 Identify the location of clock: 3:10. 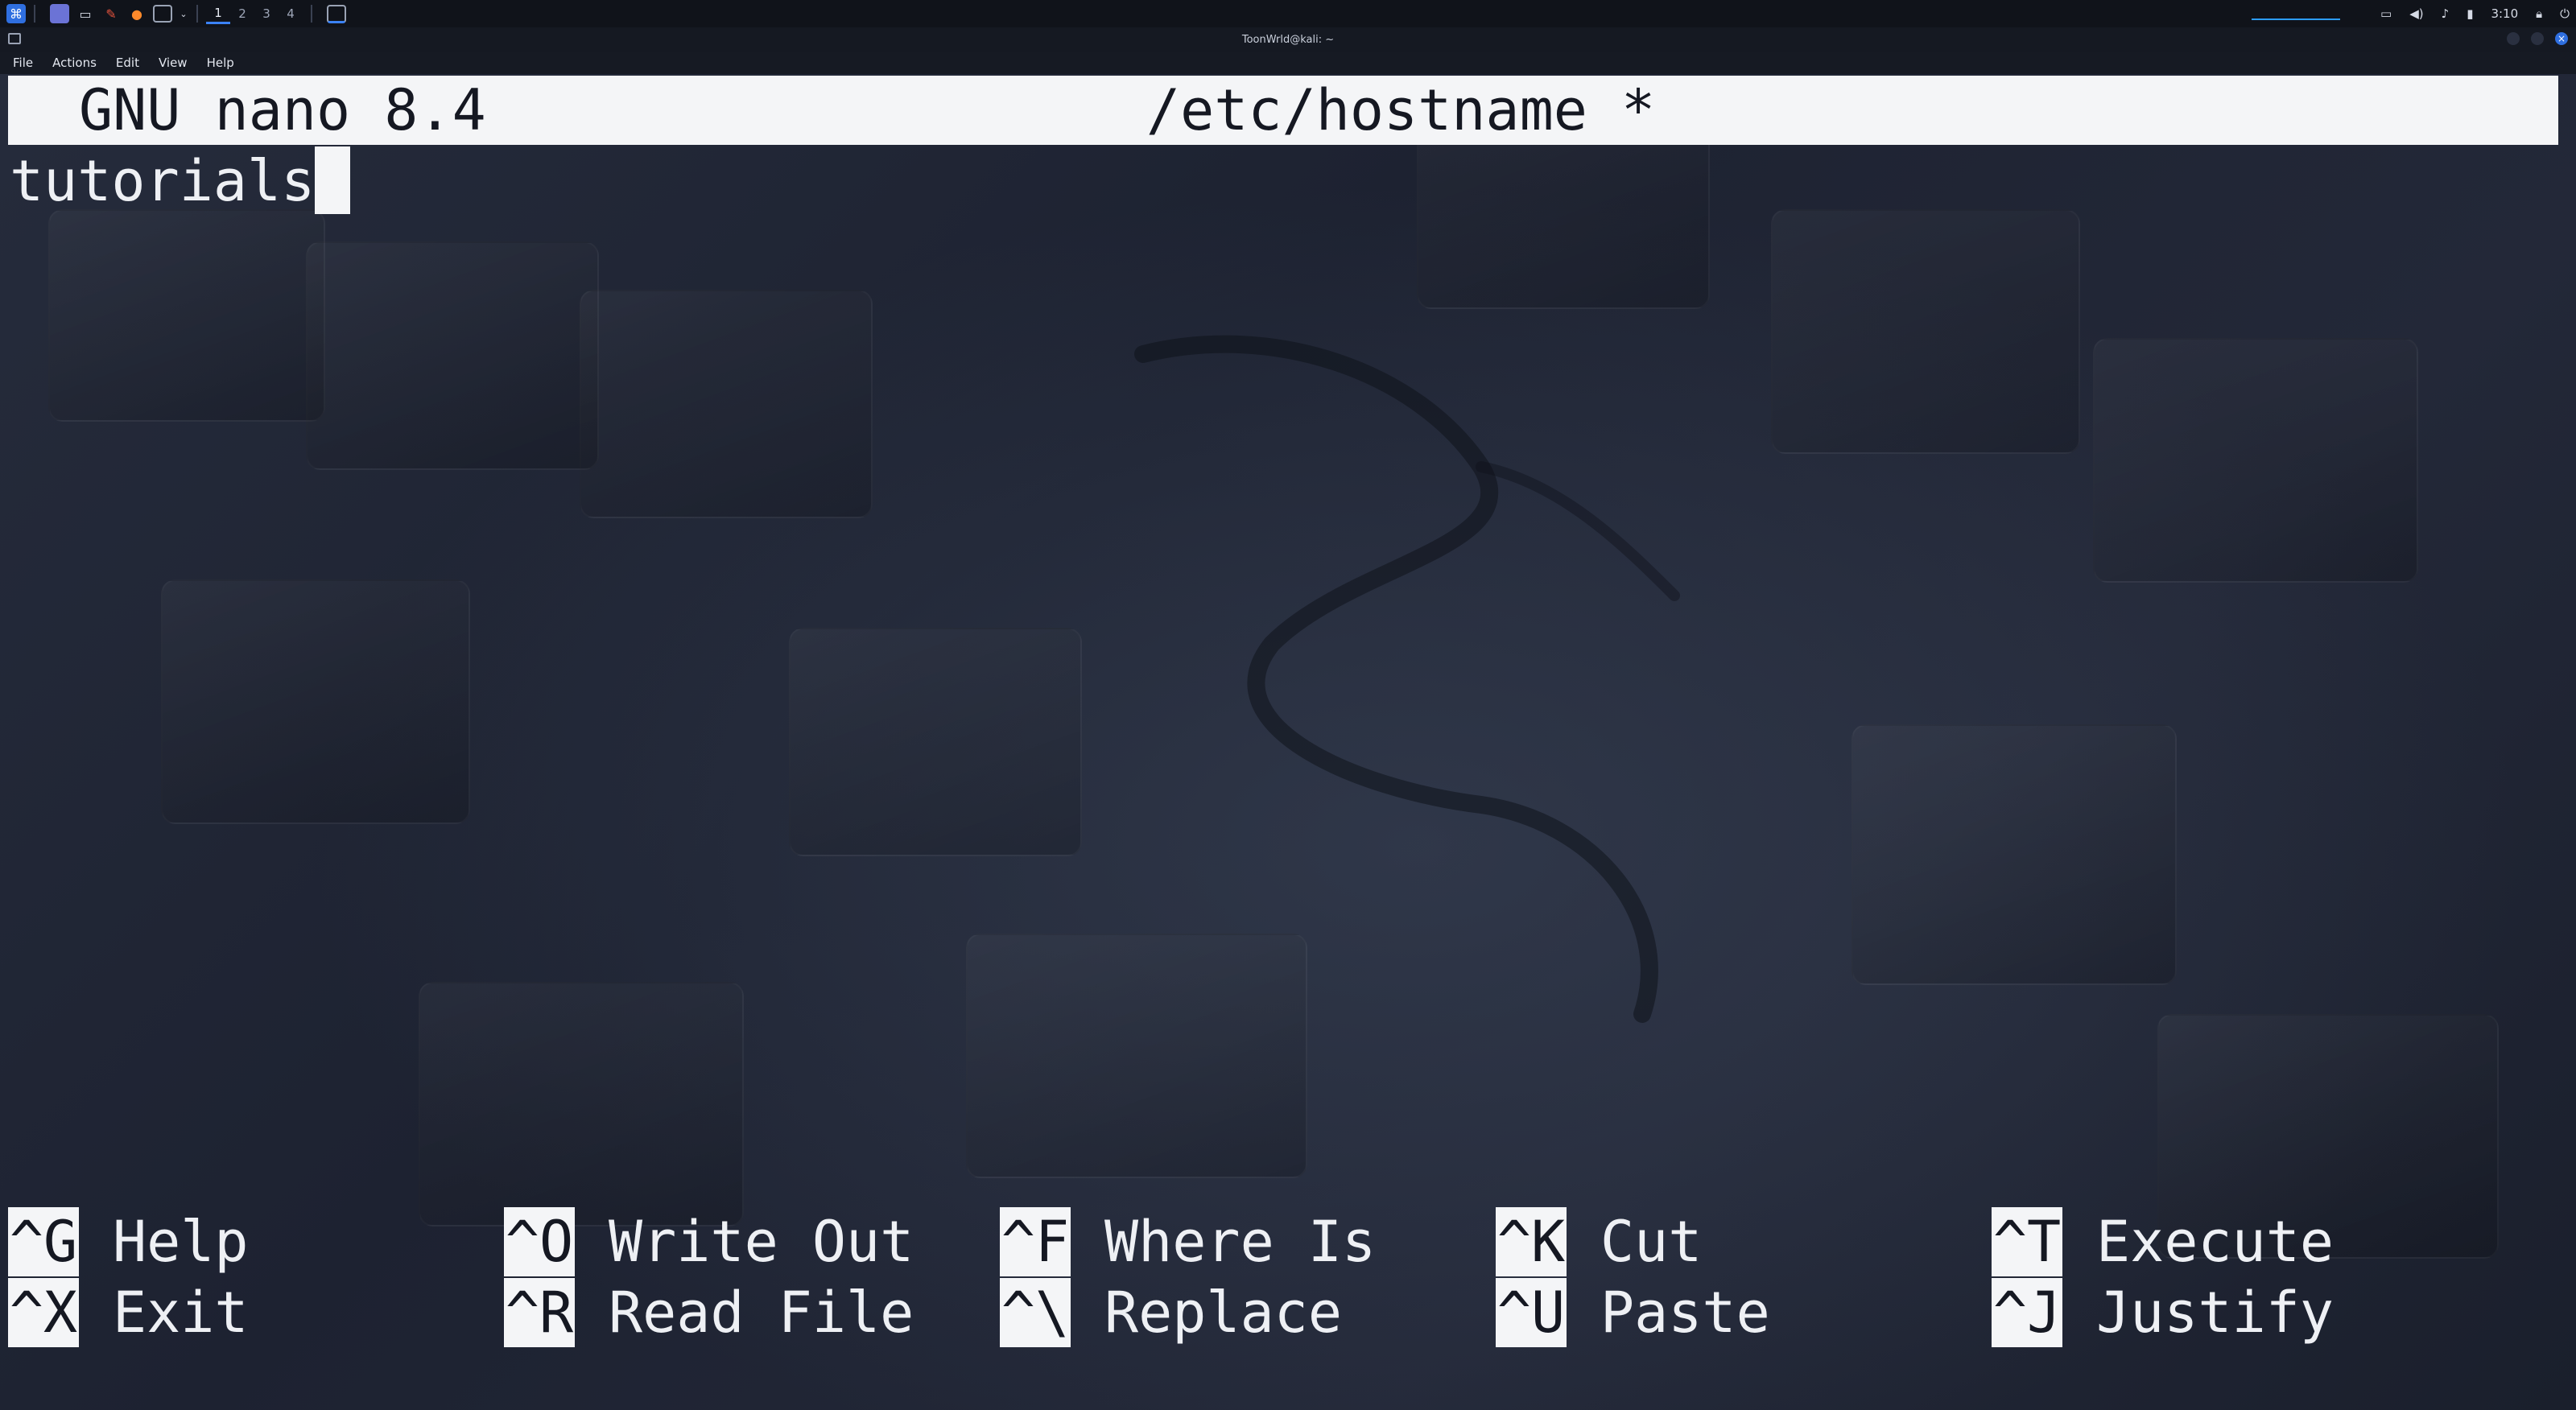
(2504, 14).